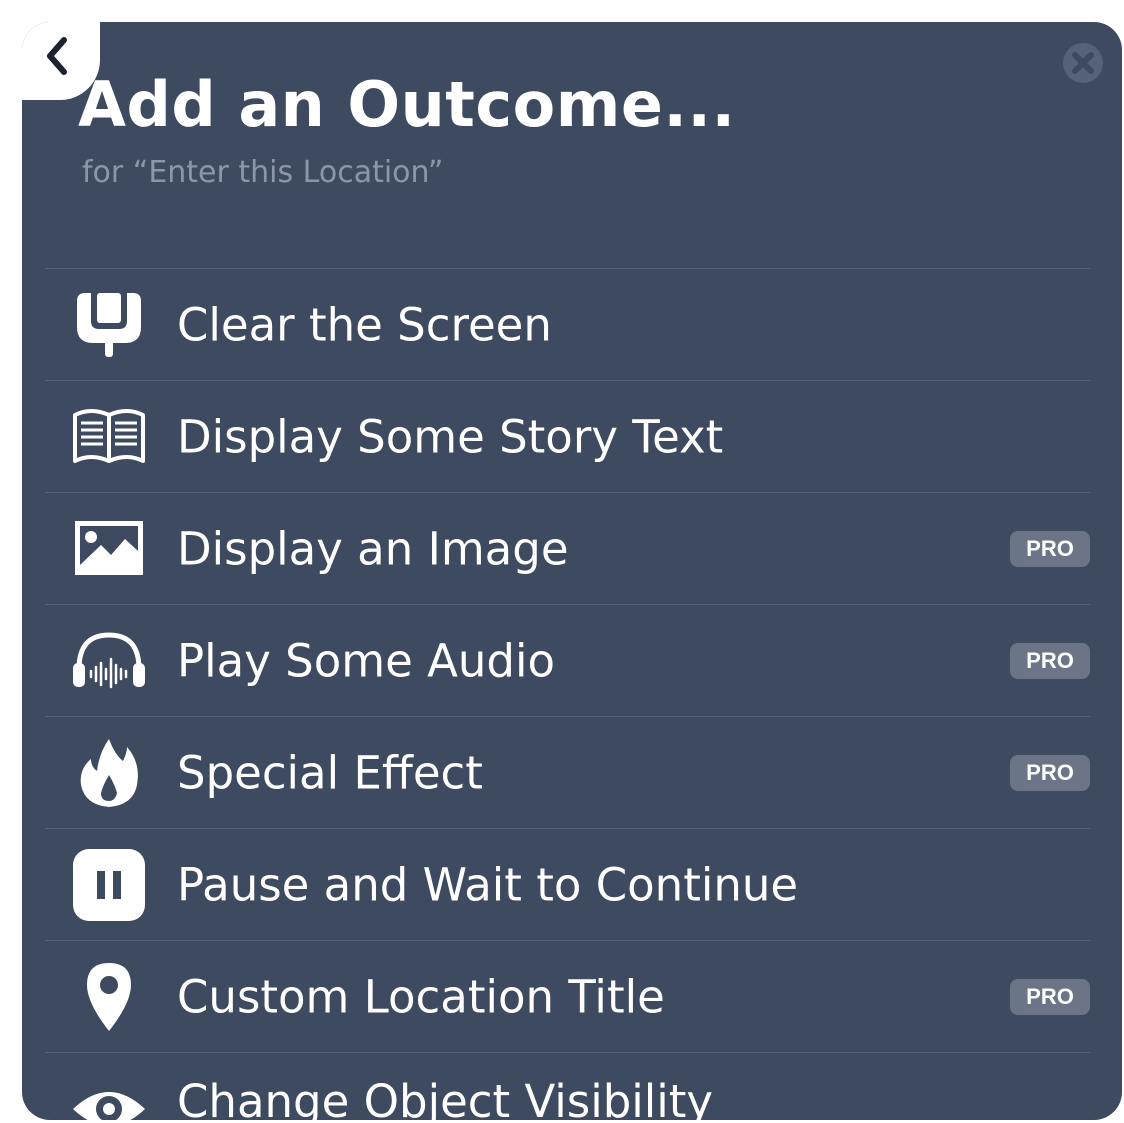 The image size is (1124, 1123). Describe the element at coordinates (373, 548) in the screenshot. I see `outcome-label: Display an Image` at that location.